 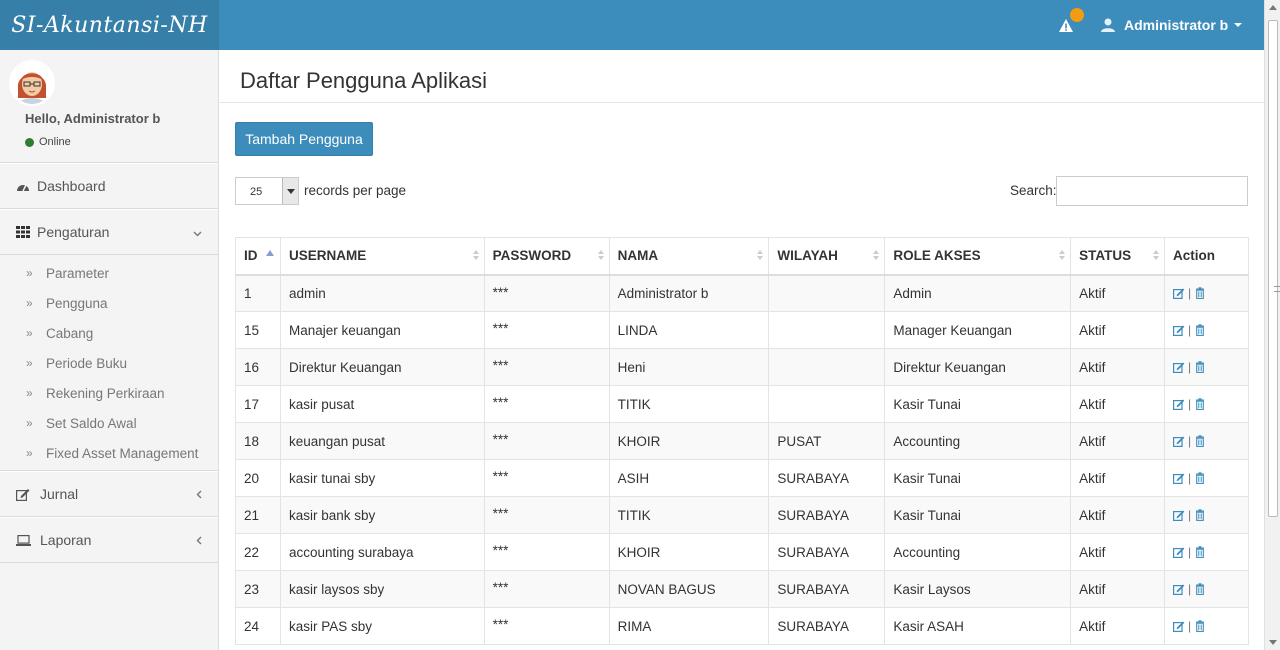 I want to click on add-user-button: Tambah Pengguna, so click(x=304, y=139).